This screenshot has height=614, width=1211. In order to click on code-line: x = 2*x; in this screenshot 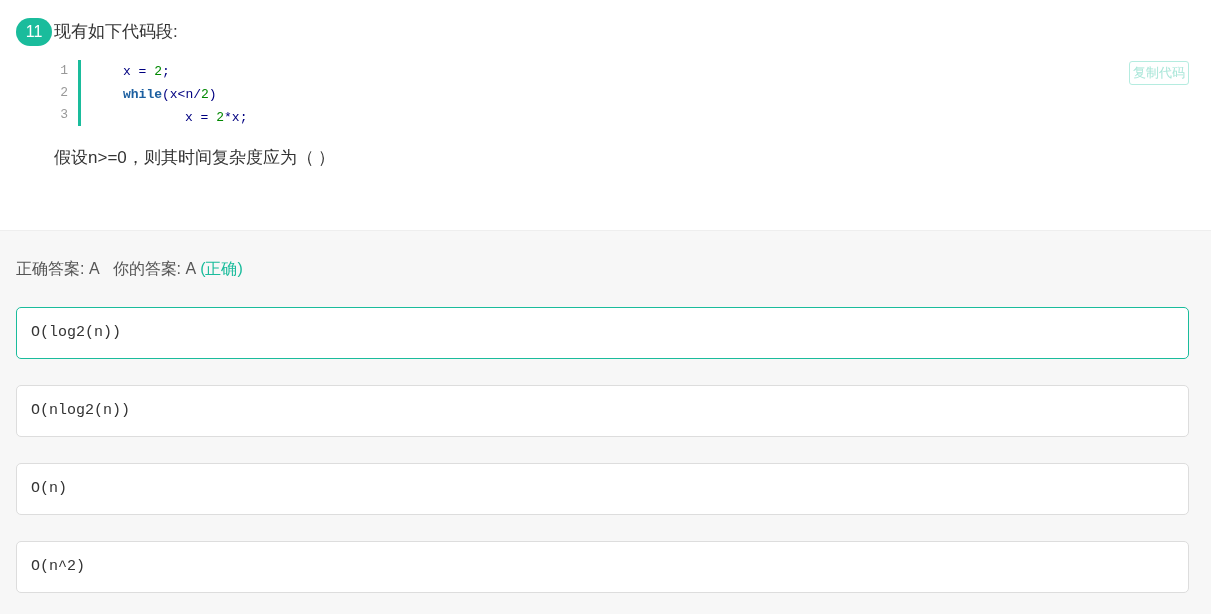, I will do `click(216, 117)`.